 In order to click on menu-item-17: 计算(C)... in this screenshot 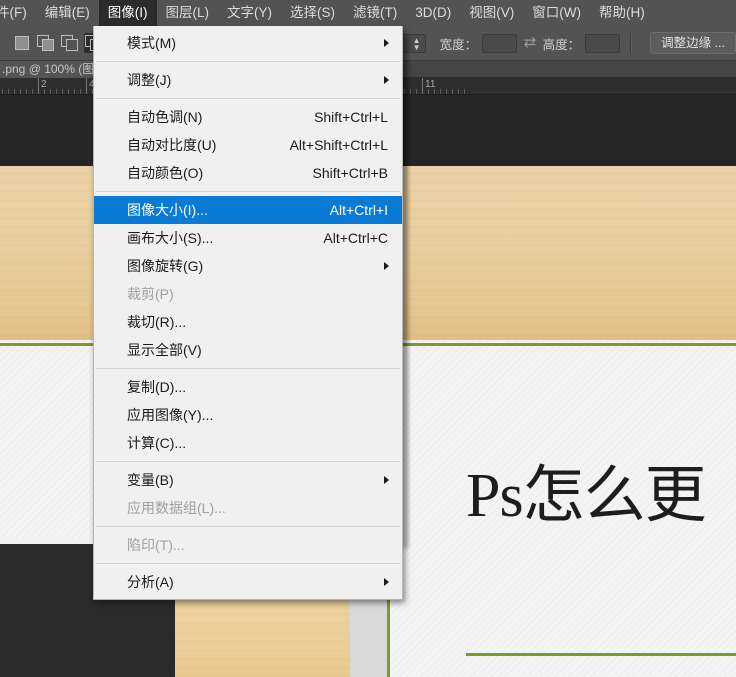, I will do `click(248, 443)`.